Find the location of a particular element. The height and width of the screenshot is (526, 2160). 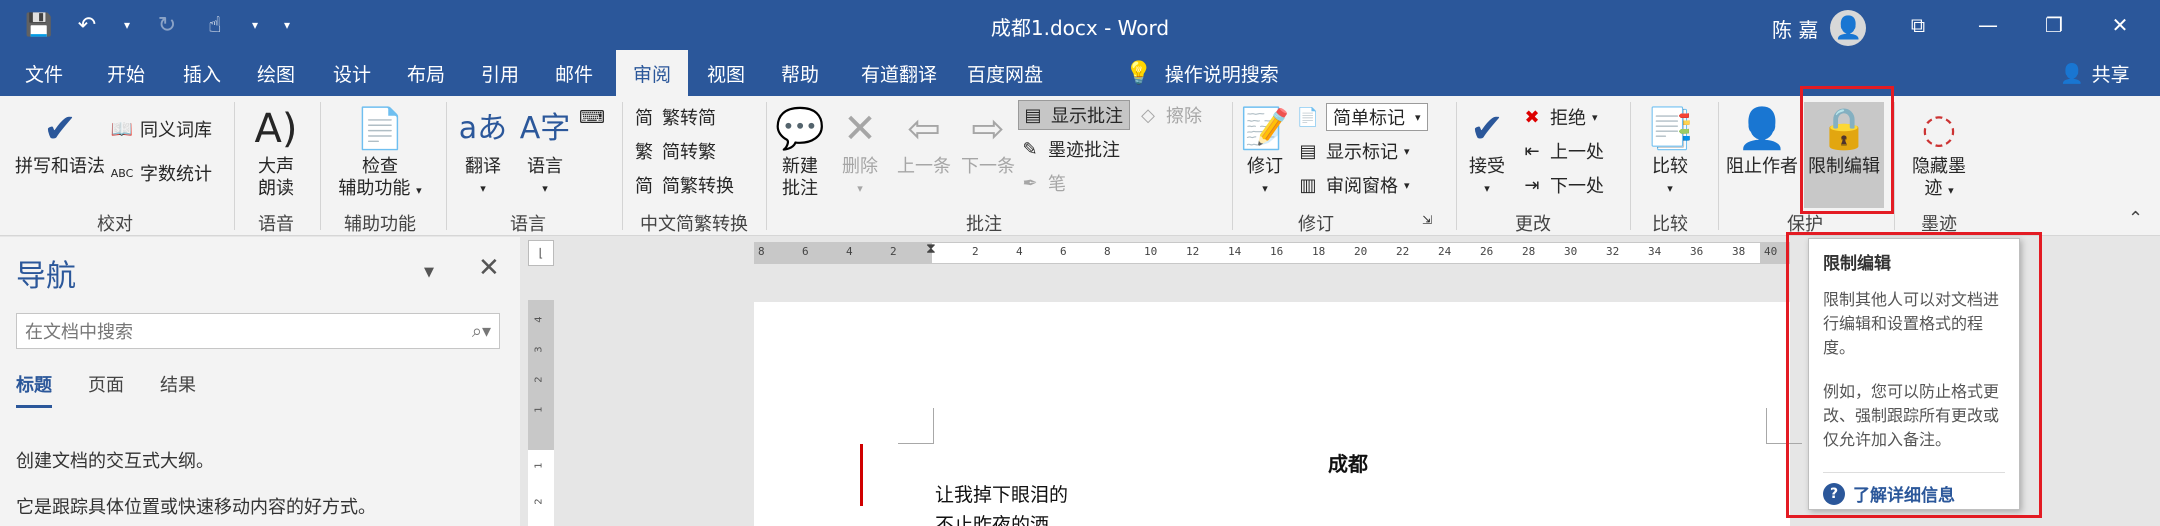

next-change-button: ⇥ 下一处 is located at coordinates (1562, 185).